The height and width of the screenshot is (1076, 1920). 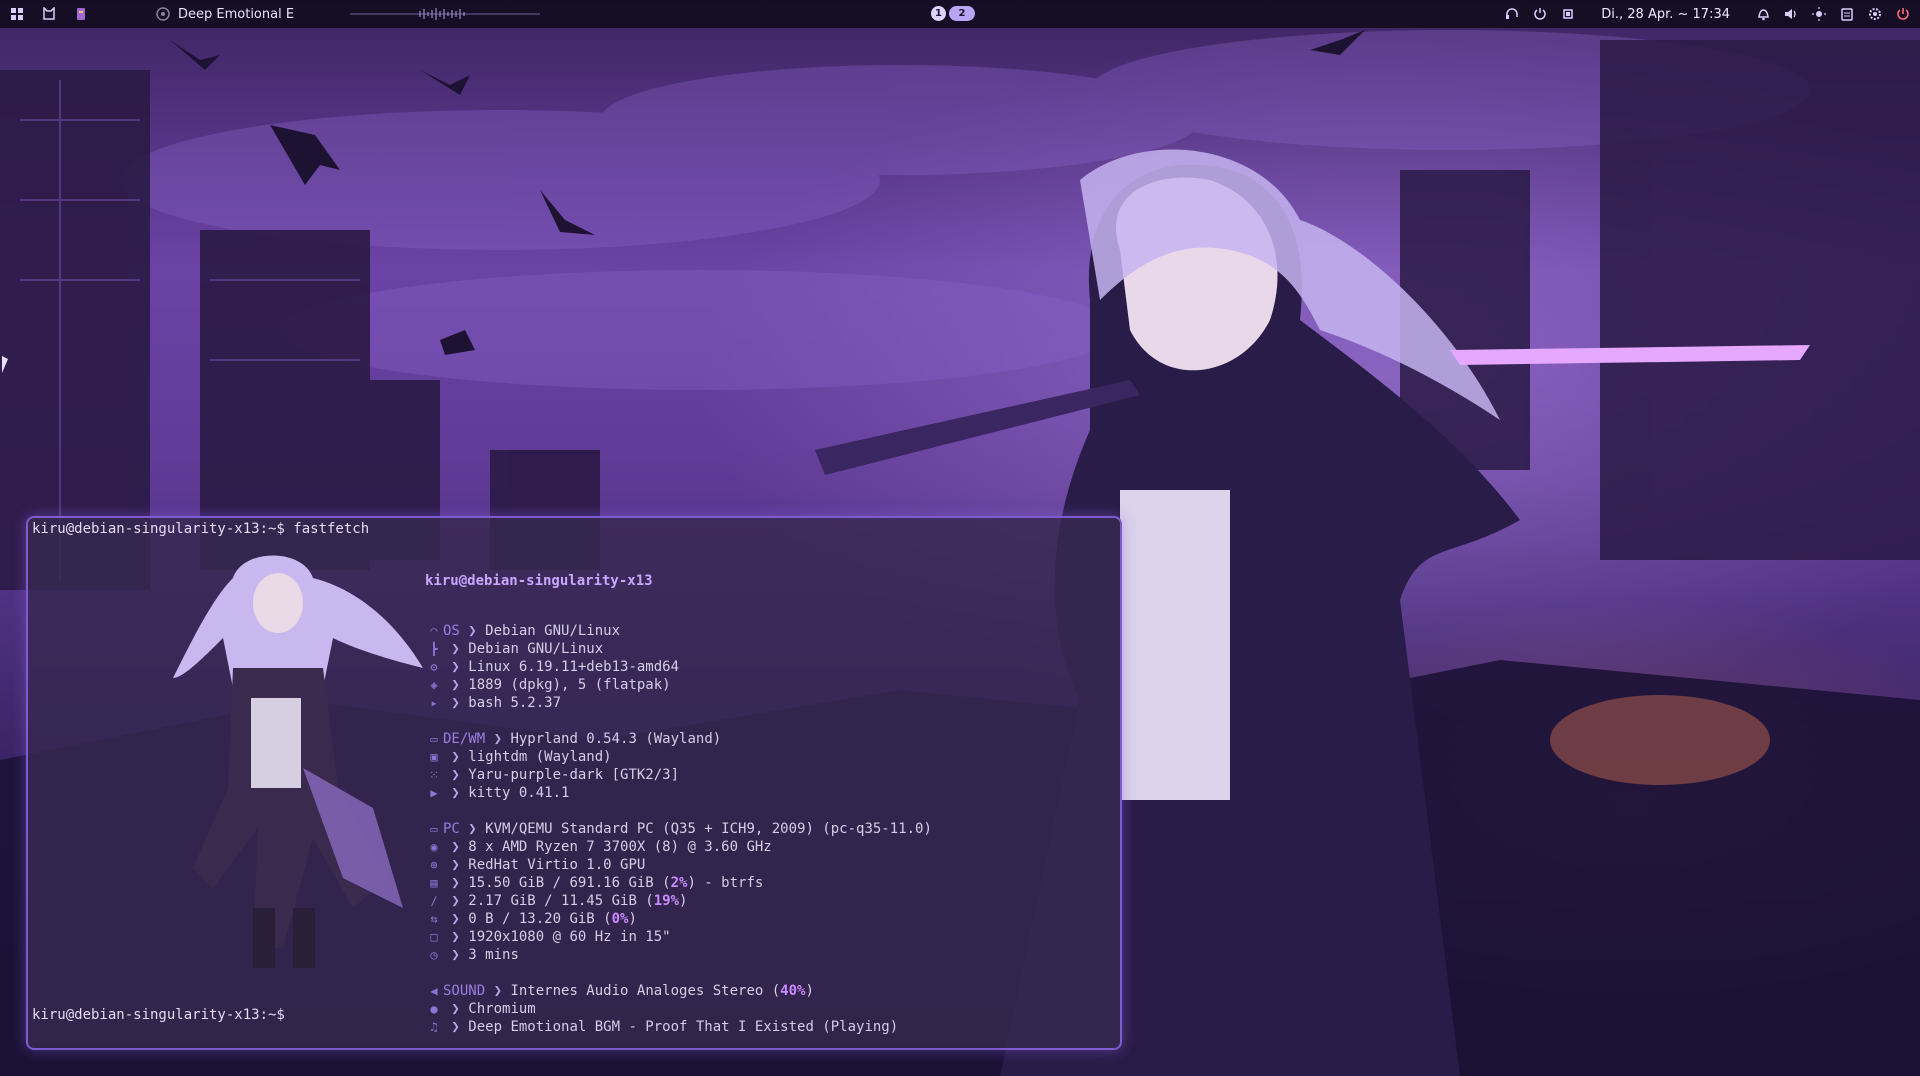 I want to click on info-value: 3 mins, so click(x=493, y=955).